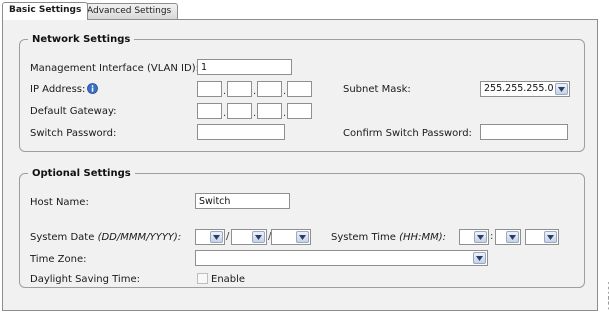  Describe the element at coordinates (81, 173) in the screenshot. I see `optional-settings-legend: Optional Settings` at that location.